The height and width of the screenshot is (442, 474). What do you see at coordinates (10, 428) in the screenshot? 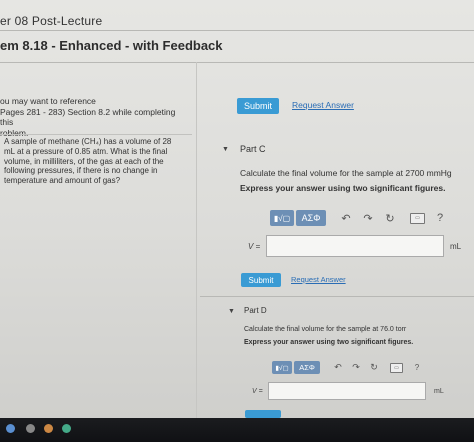
I see `start-icon` at bounding box center [10, 428].